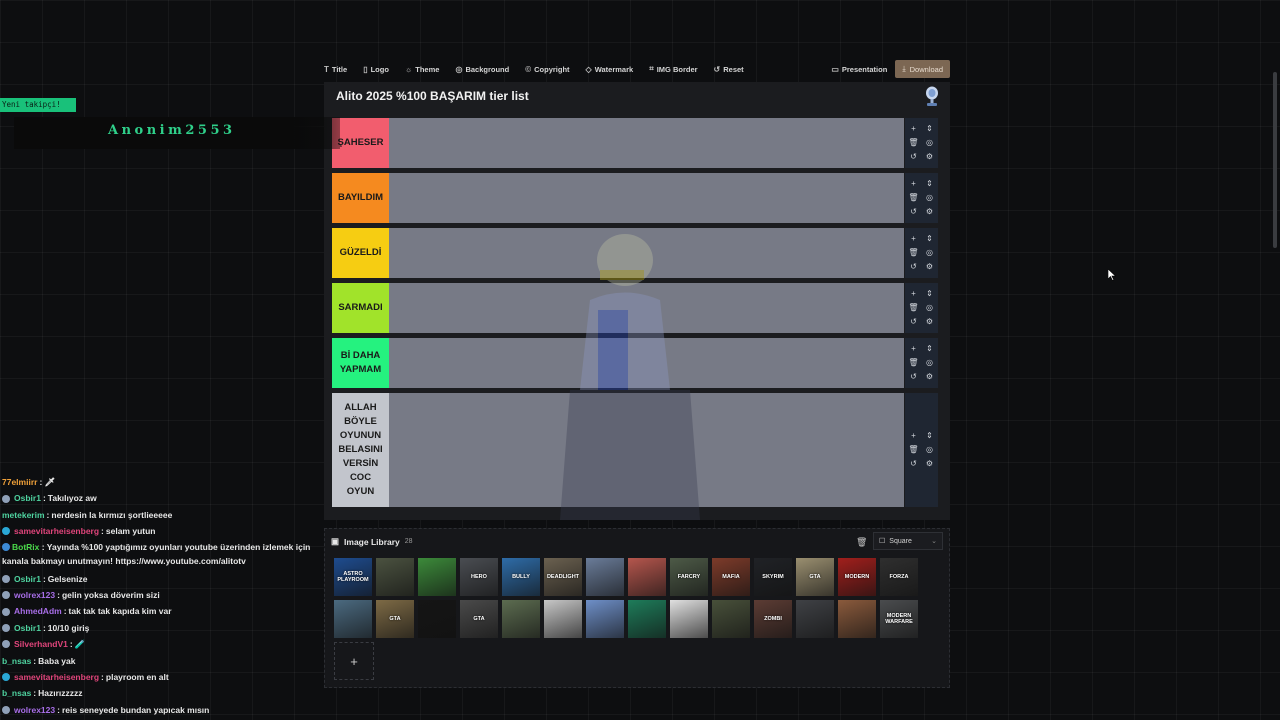  I want to click on library-thumbnail: FARCRY, so click(689, 577).